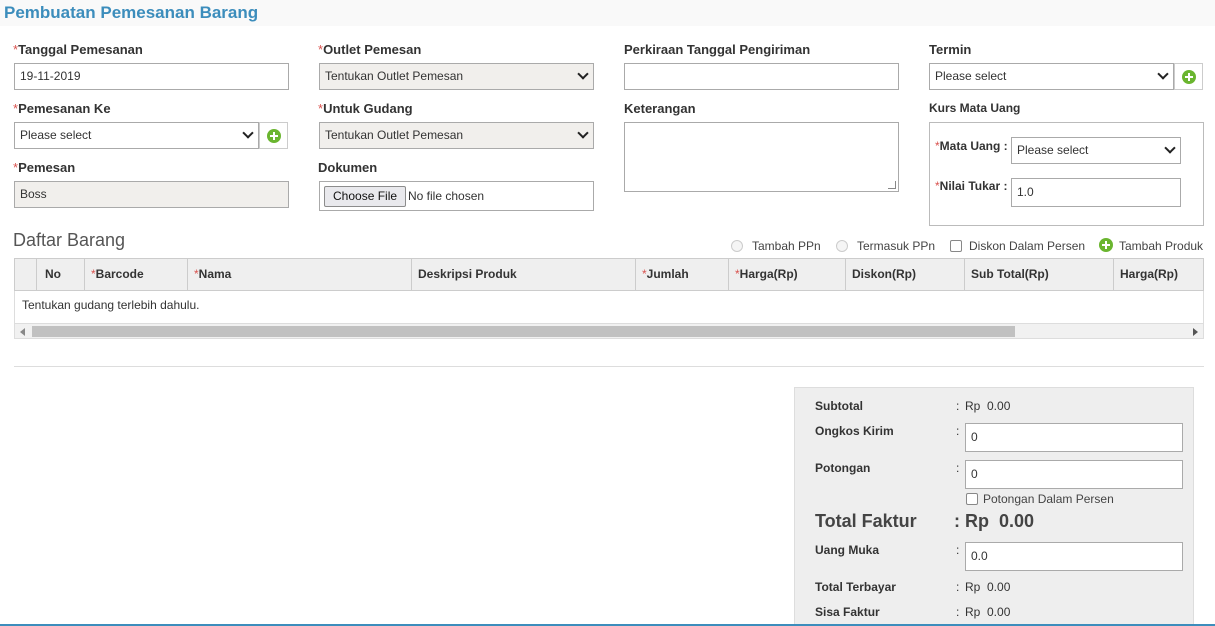 This screenshot has height=626, width=1215. Describe the element at coordinates (786, 246) in the screenshot. I see `tambah-ppn-label: Tambah PPn` at that location.